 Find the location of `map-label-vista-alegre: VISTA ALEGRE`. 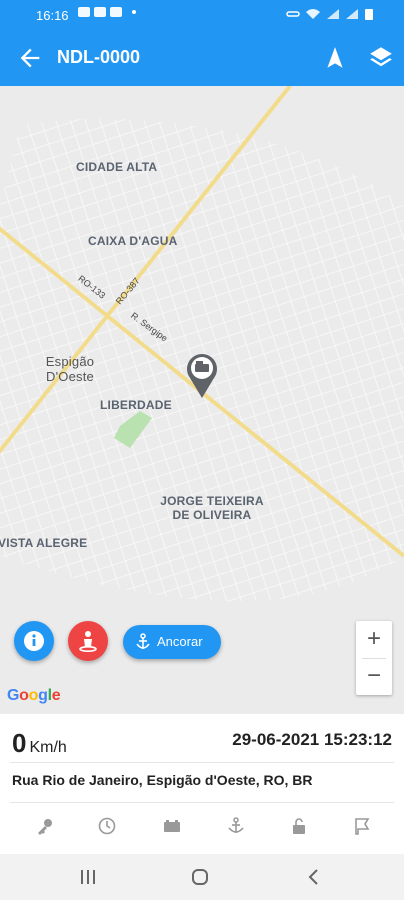

map-label-vista-alegre: VISTA ALEGRE is located at coordinates (44, 543).